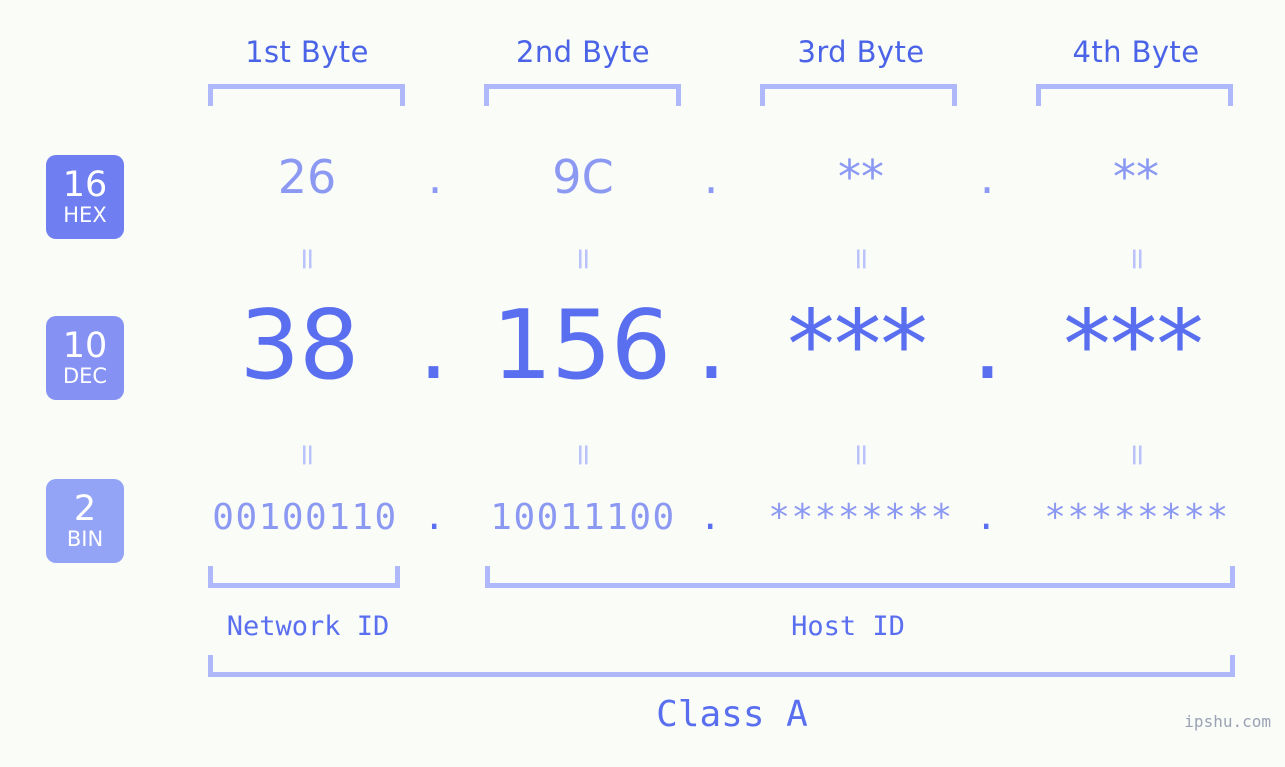  I want to click on base-badge-dec: 10 DEC, so click(85, 358).